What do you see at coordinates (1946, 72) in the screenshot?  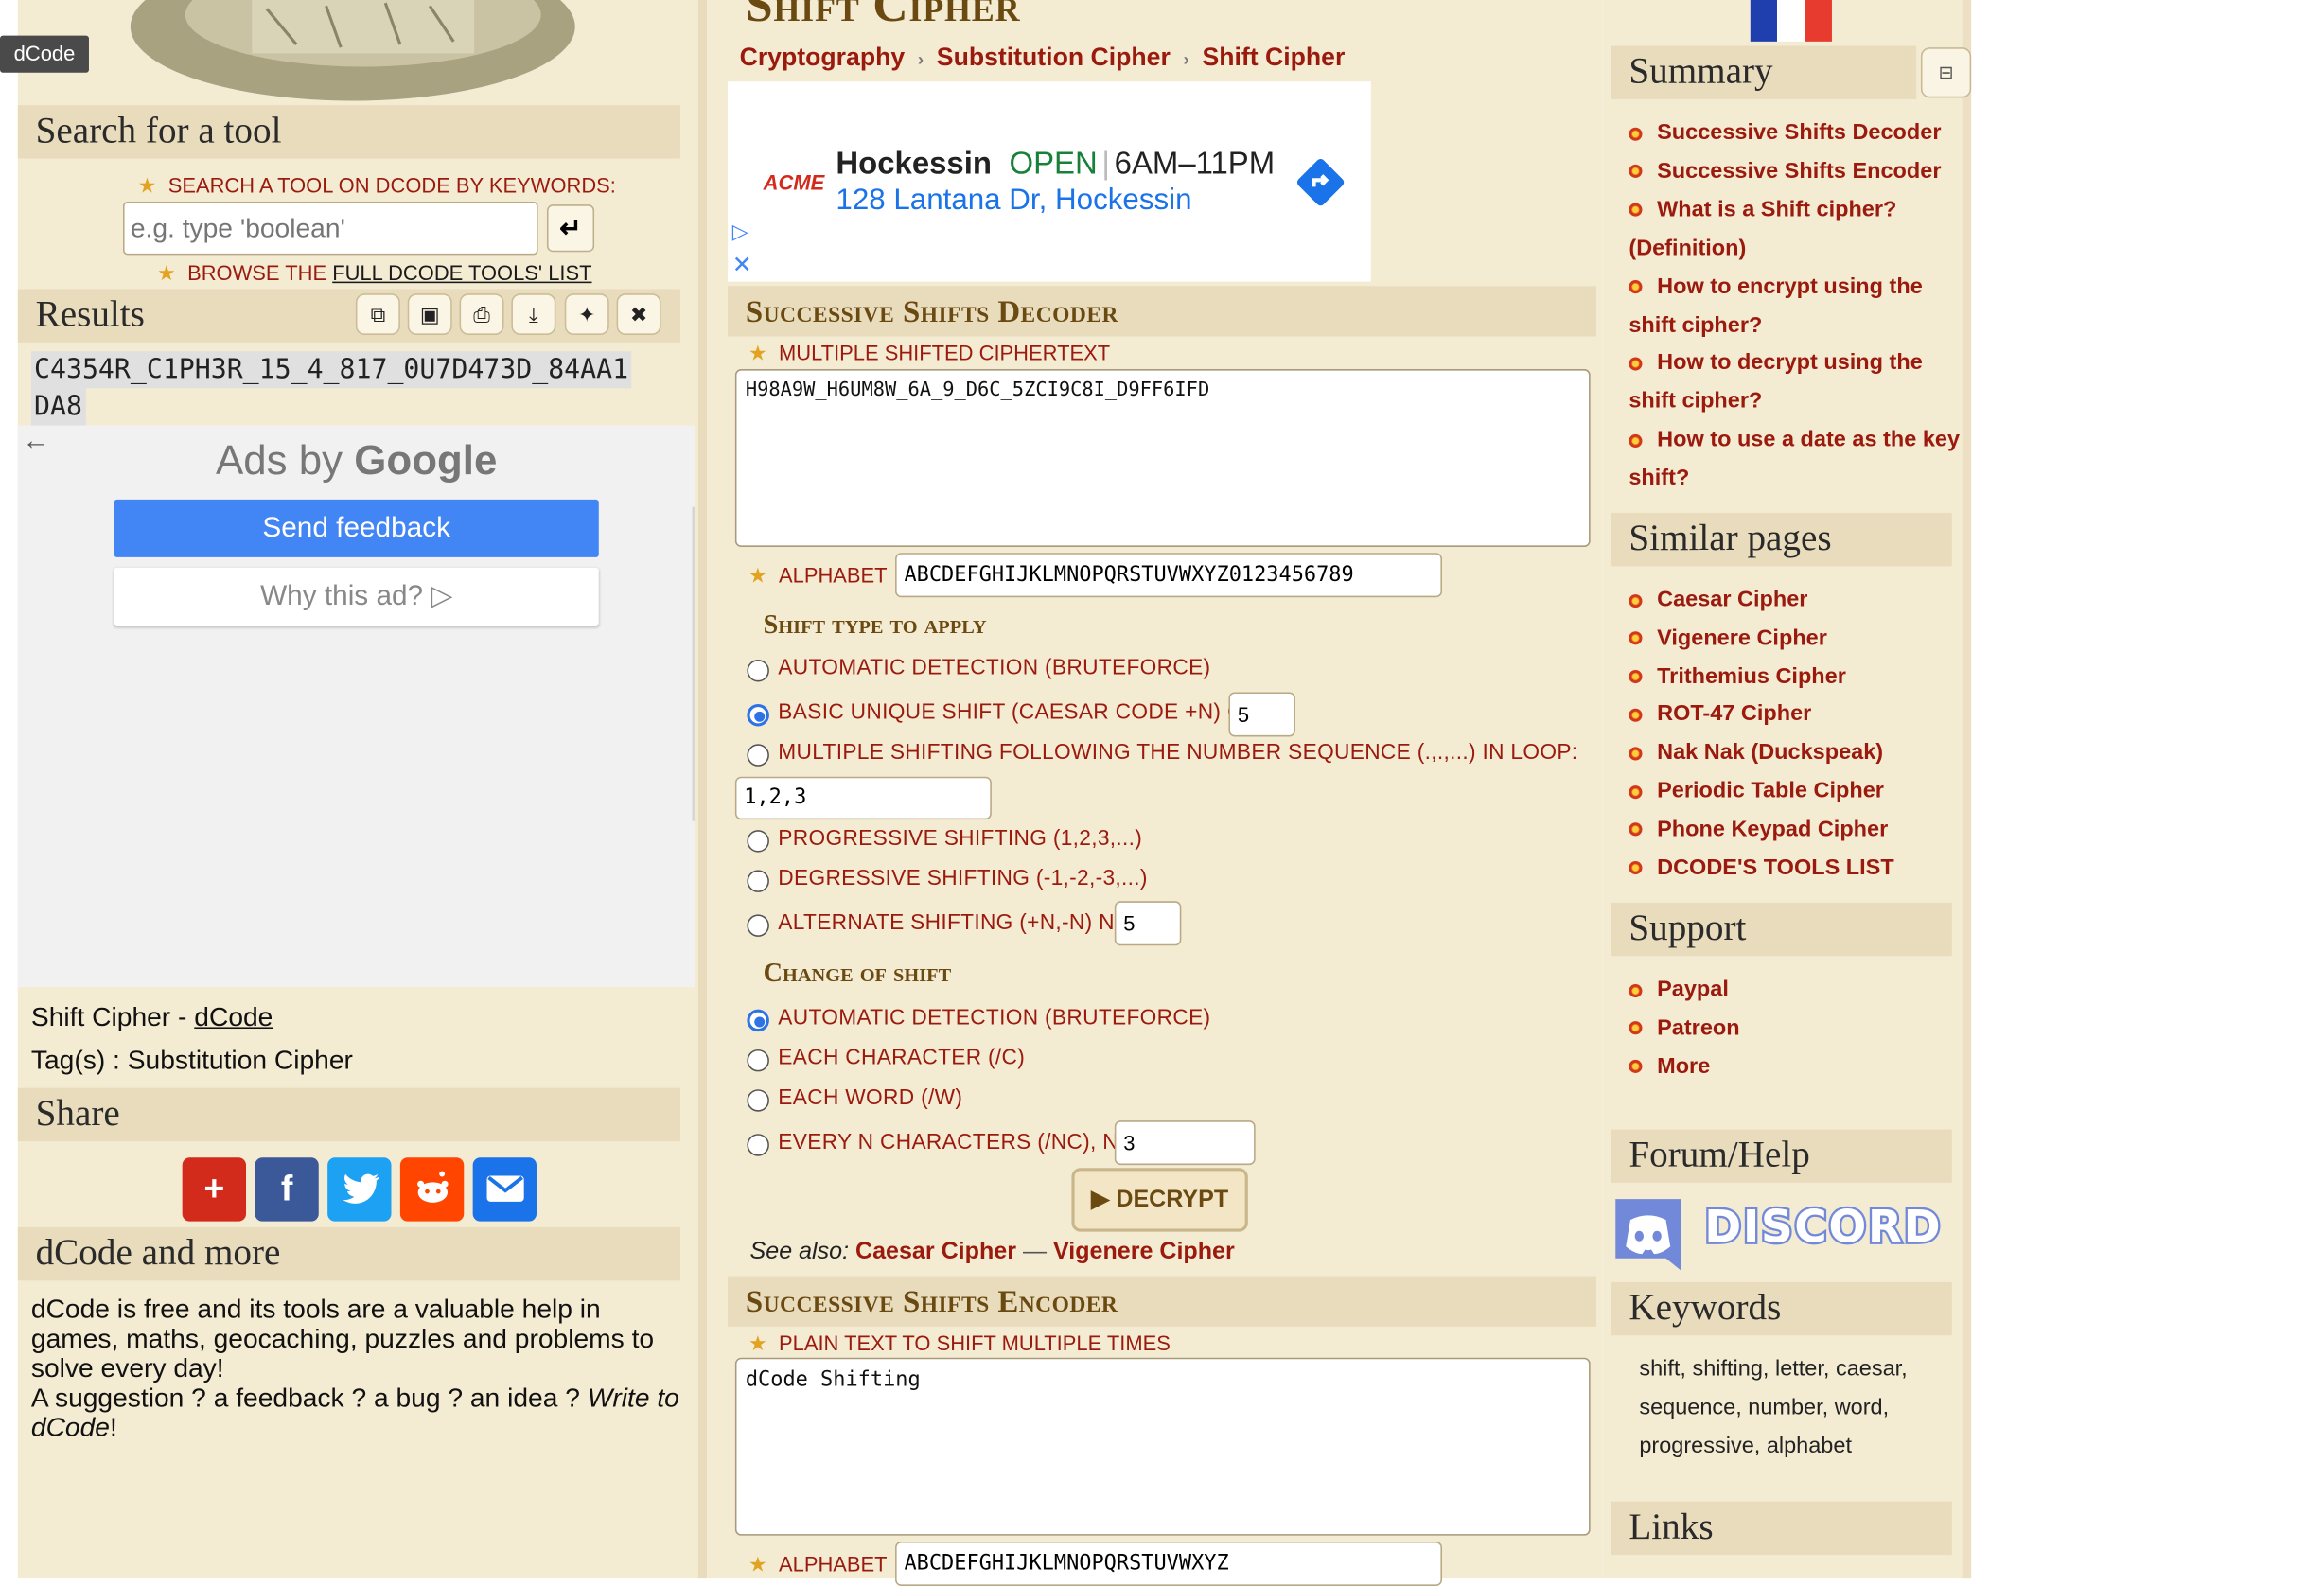 I see `collapse-summary-button: ⊟` at bounding box center [1946, 72].